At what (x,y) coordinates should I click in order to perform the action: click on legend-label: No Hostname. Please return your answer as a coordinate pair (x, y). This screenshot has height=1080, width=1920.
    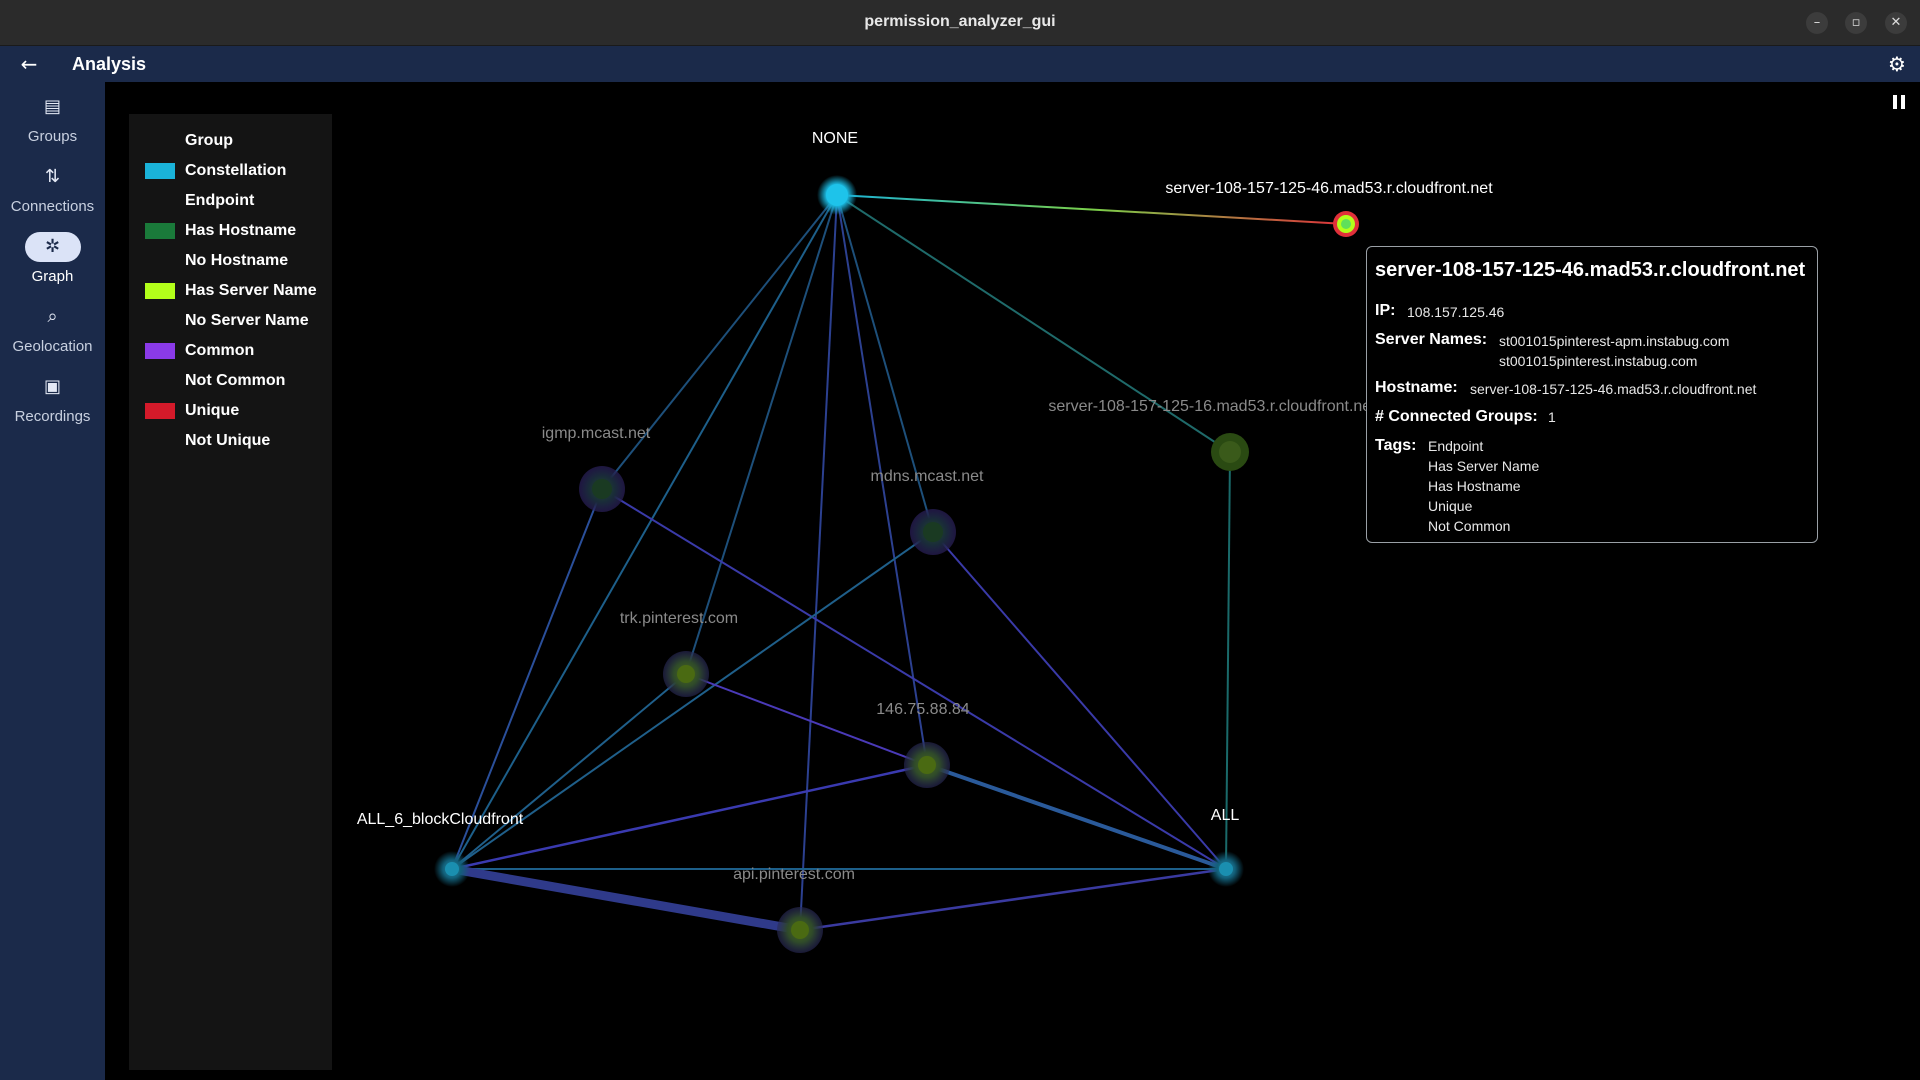
    Looking at the image, I should click on (237, 260).